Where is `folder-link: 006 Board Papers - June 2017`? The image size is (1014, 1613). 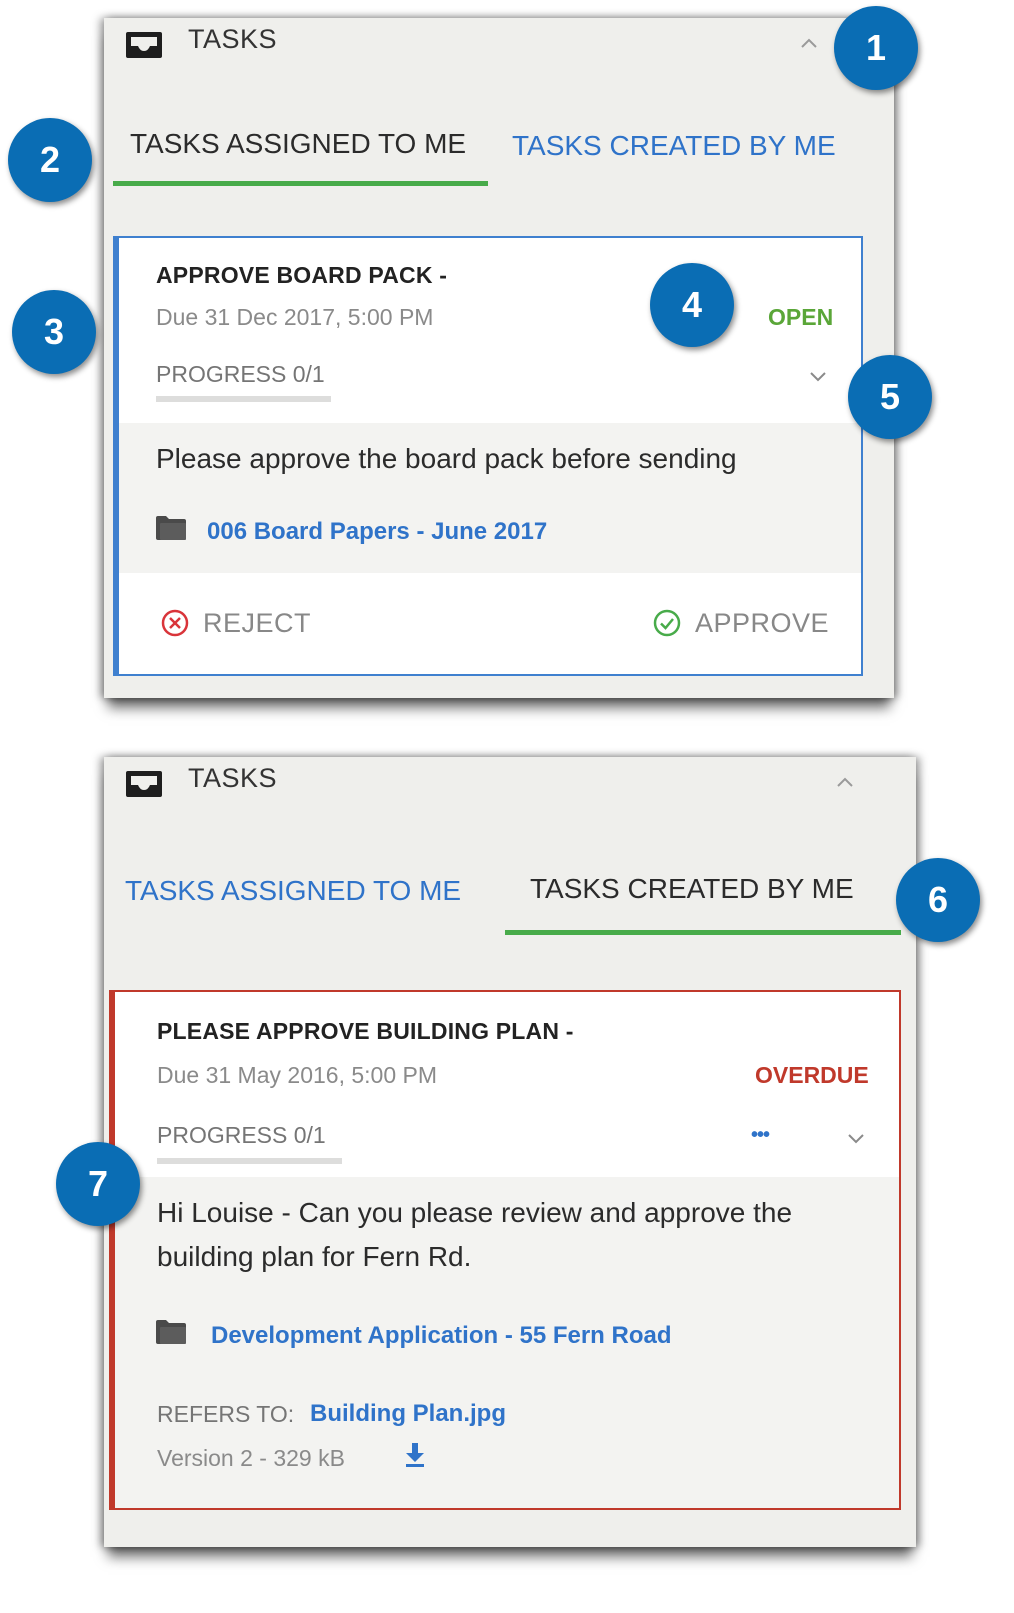 folder-link: 006 Board Papers - June 2017 is located at coordinates (377, 532).